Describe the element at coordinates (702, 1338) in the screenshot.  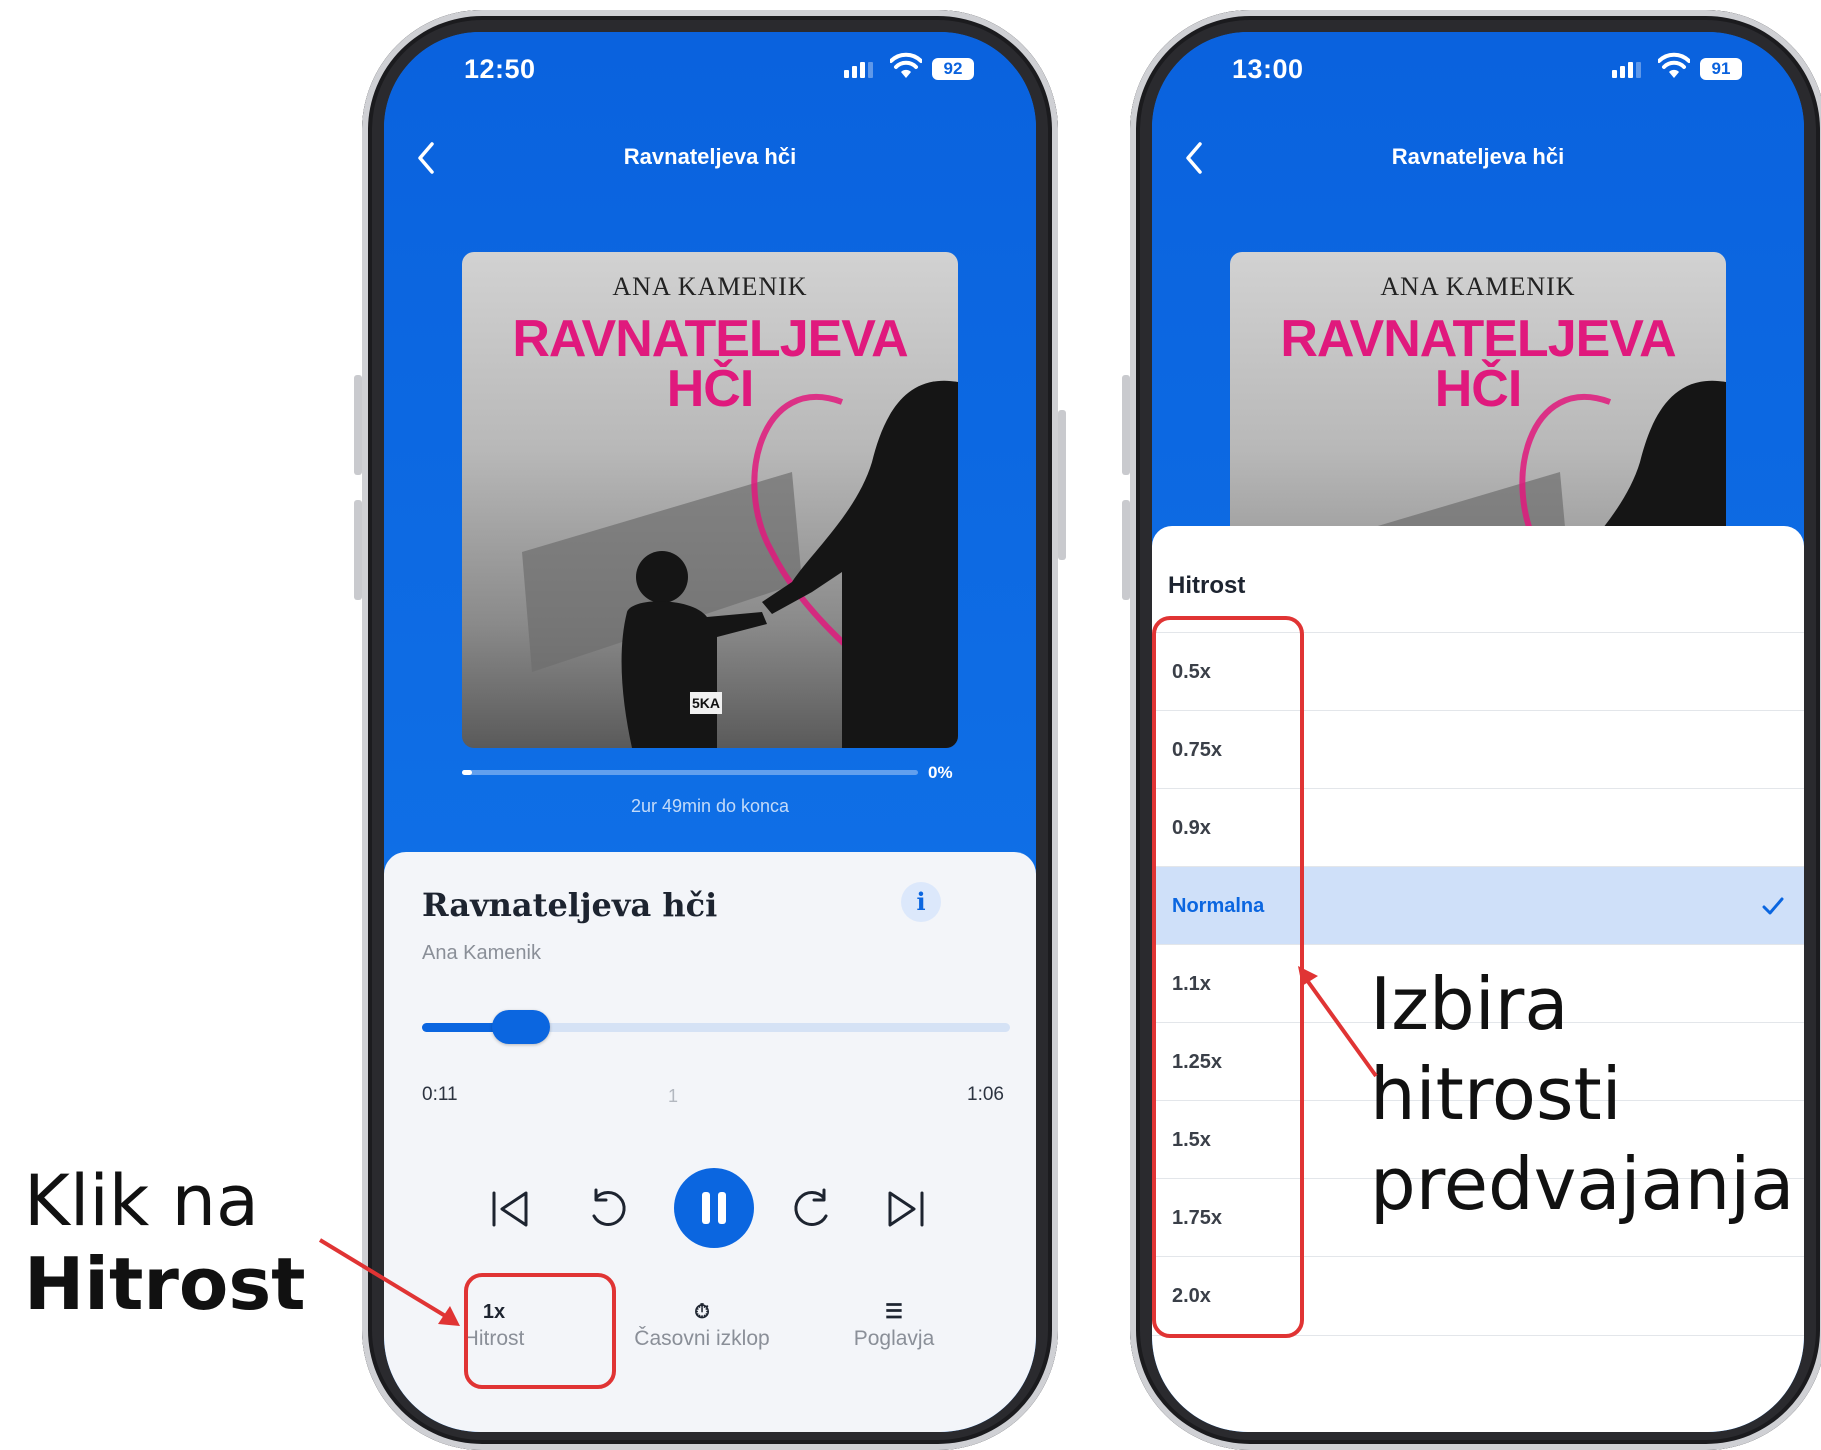
I see `tab-sleep-timer-label: Časovni izklop` at that location.